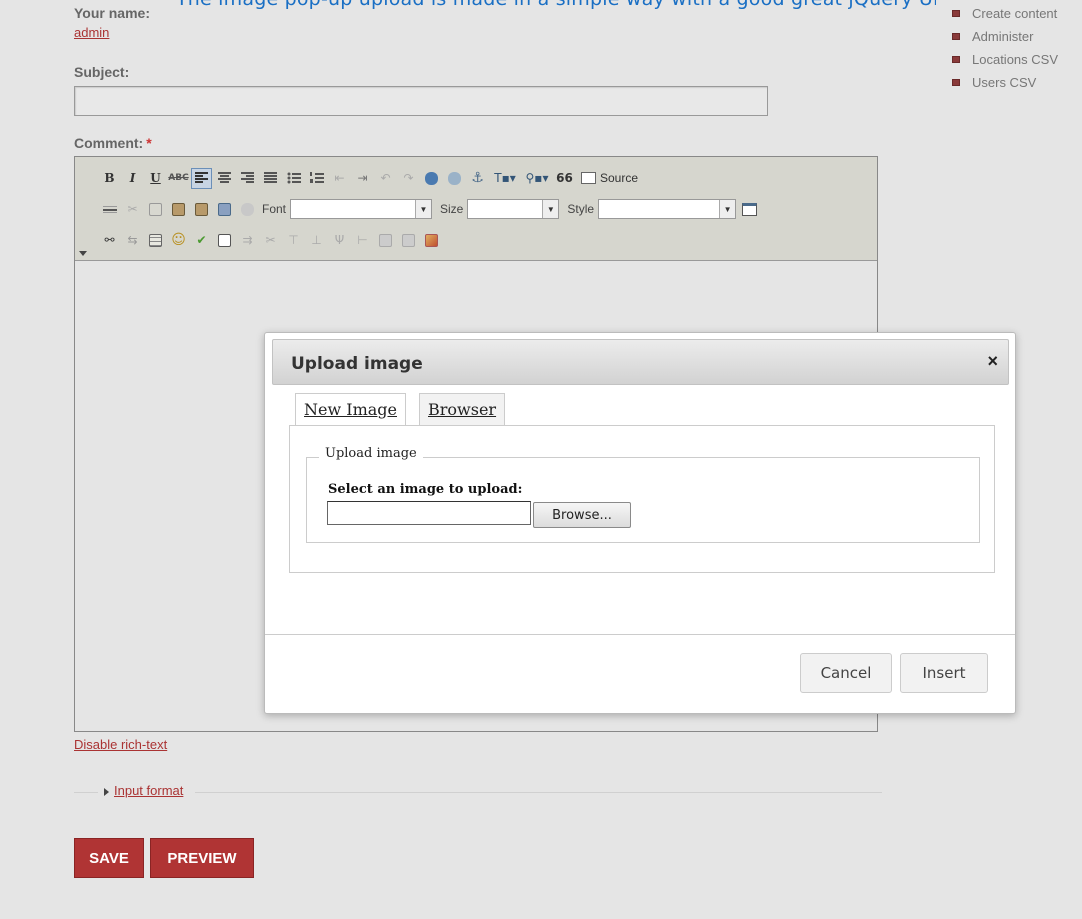  Describe the element at coordinates (505, 178) in the screenshot. I see `text-color-button: T▪▾` at that location.